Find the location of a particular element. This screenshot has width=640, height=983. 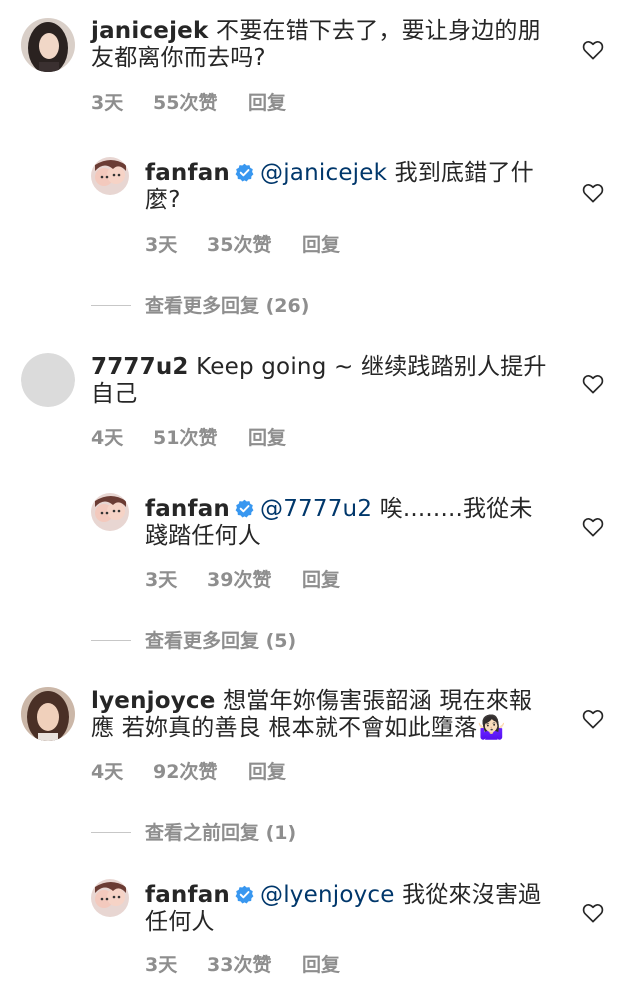

reply-text: fanfan @lyenjoyce 我從來沒害過任何人 is located at coordinates (345, 909).